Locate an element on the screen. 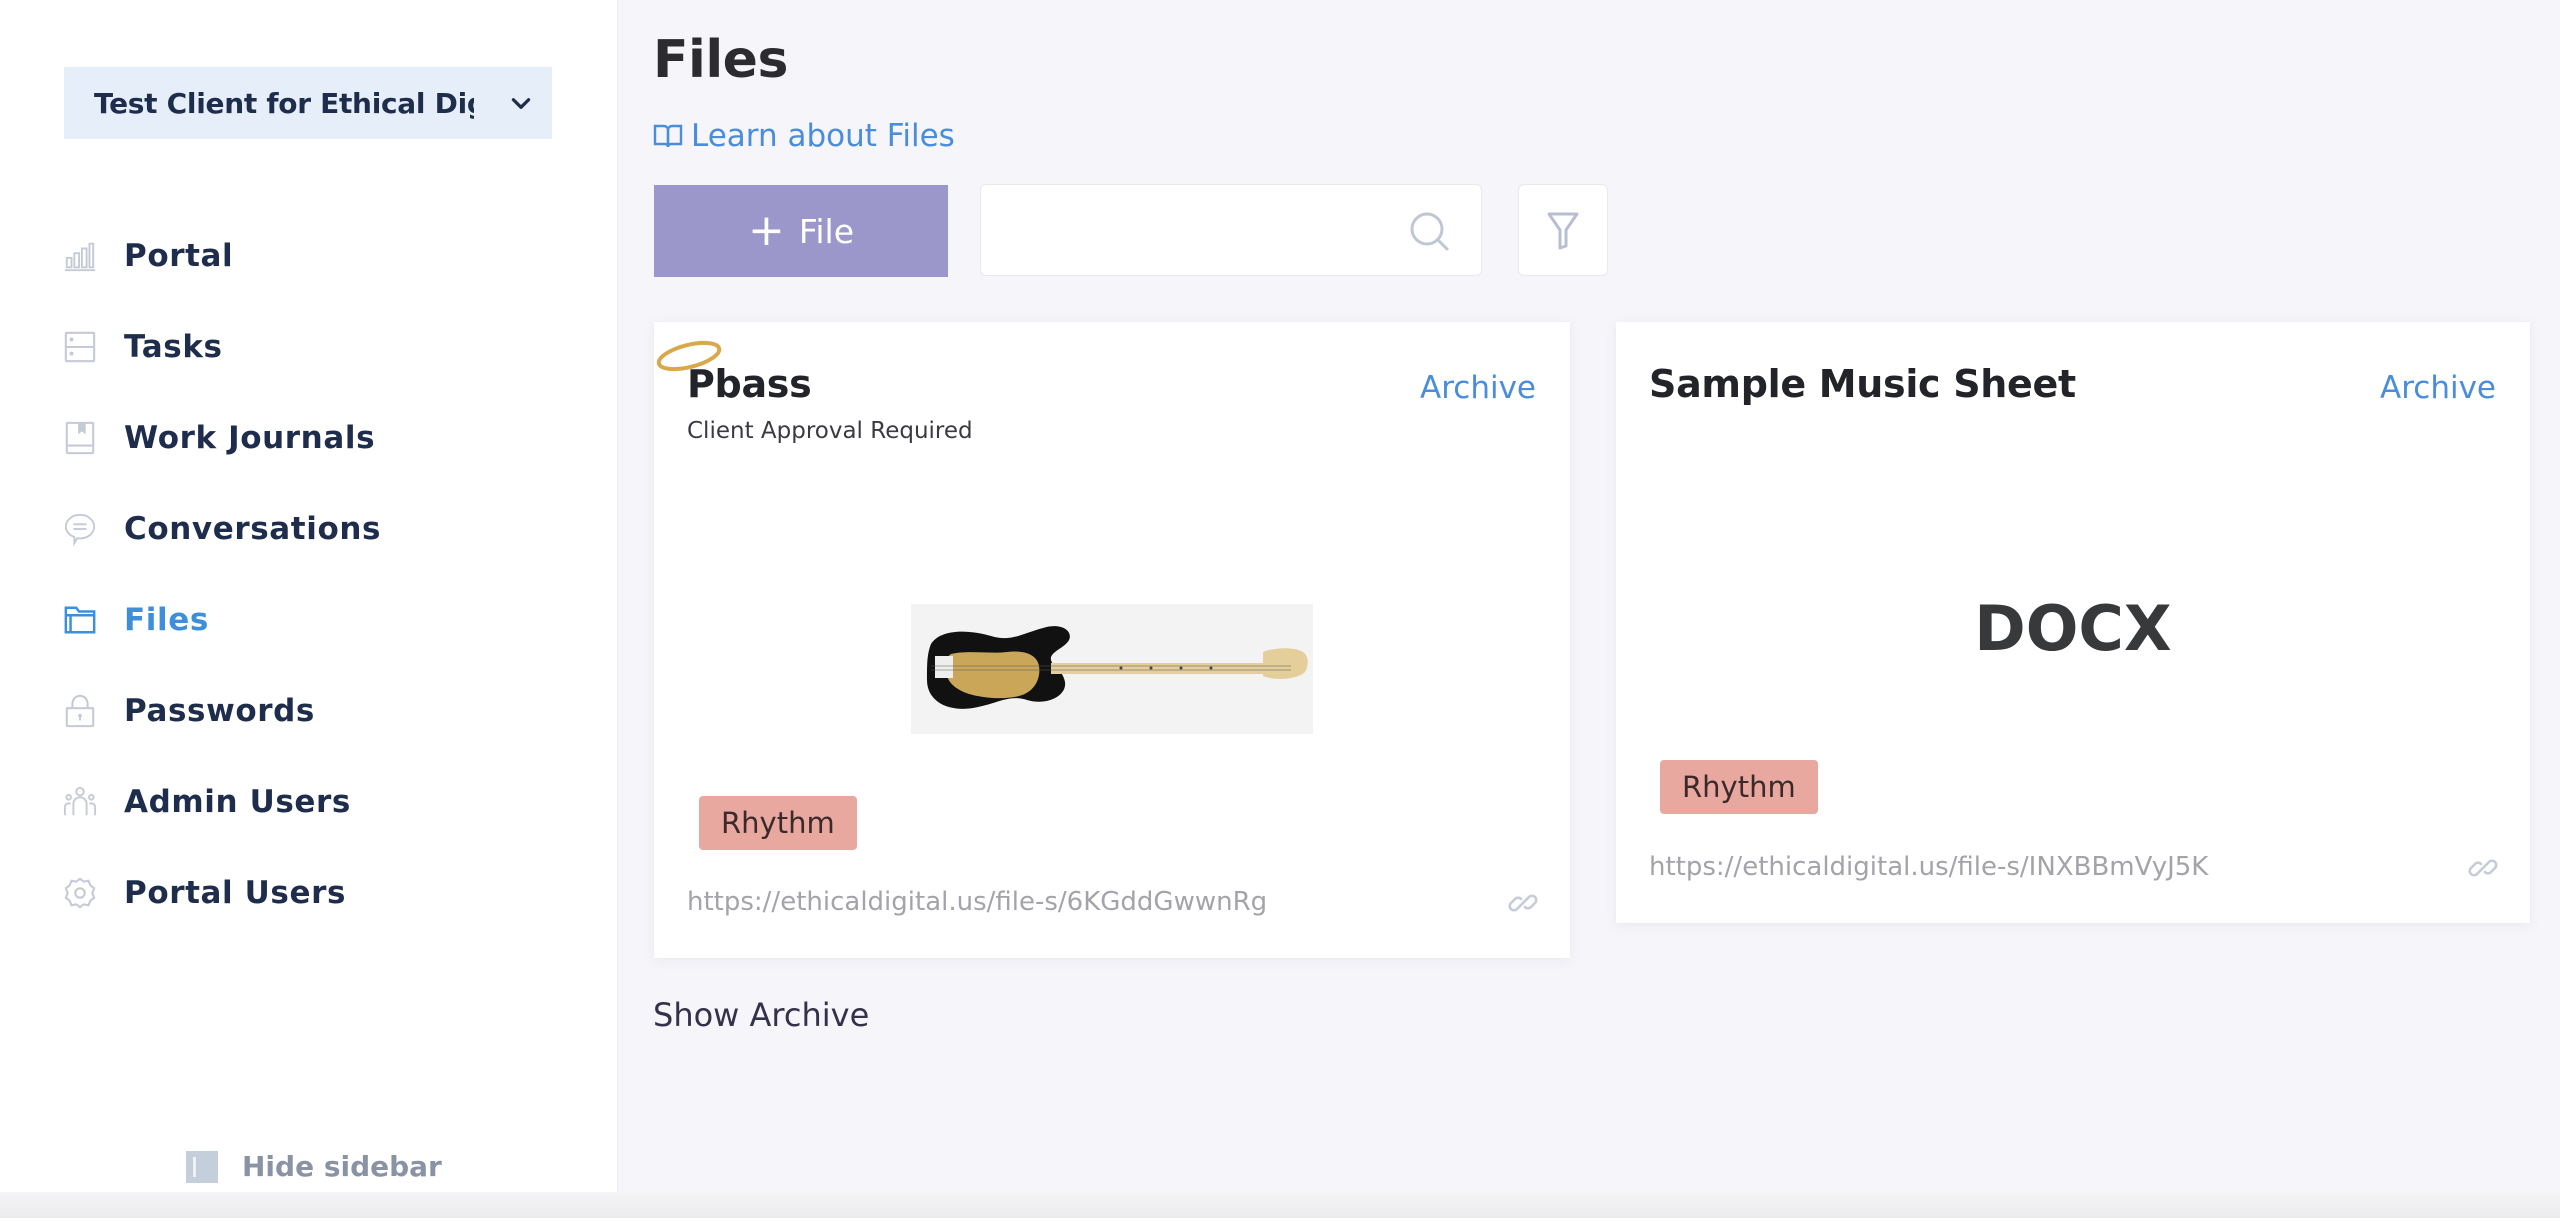  gear-icon is located at coordinates (80, 893).